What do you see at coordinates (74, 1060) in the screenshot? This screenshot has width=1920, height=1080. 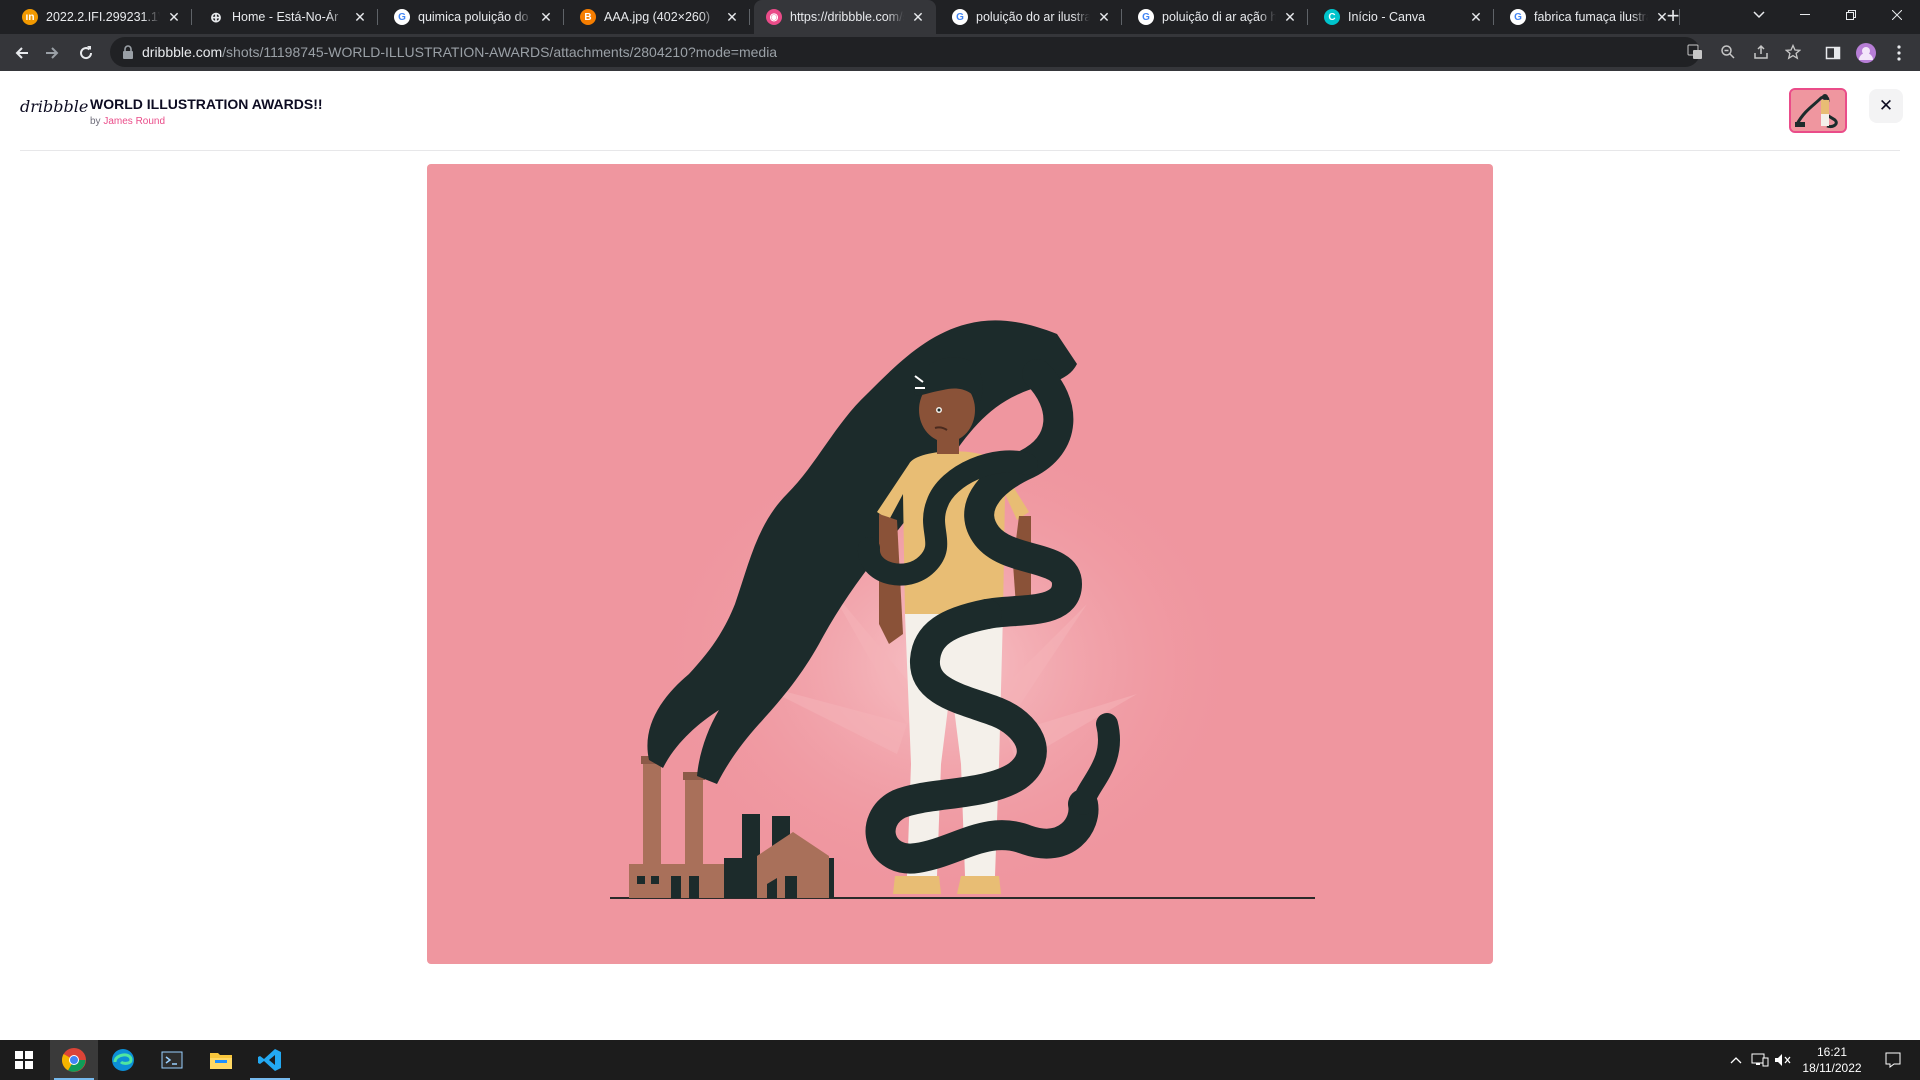 I see `chrome-icon` at bounding box center [74, 1060].